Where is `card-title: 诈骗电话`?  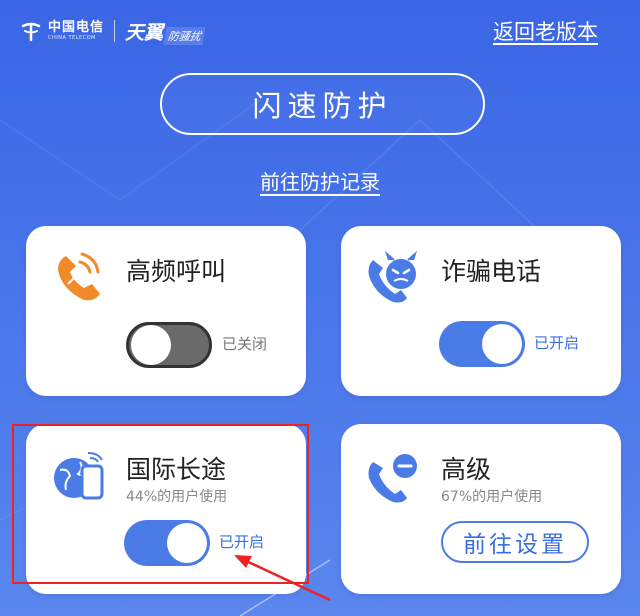 card-title: 诈骗电话 is located at coordinates (491, 271).